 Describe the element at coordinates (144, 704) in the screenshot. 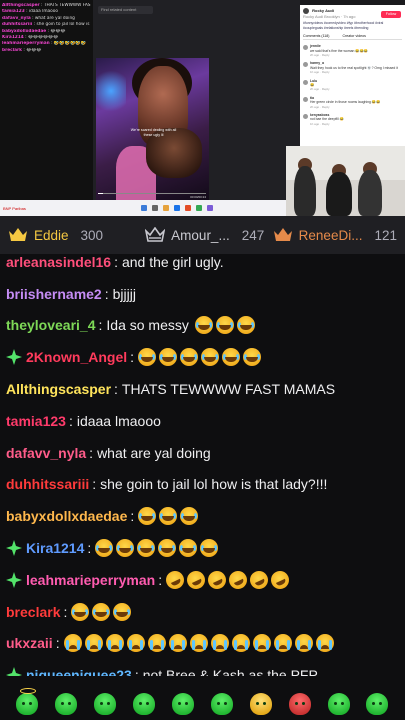

I see `shy-blob-icon` at that location.